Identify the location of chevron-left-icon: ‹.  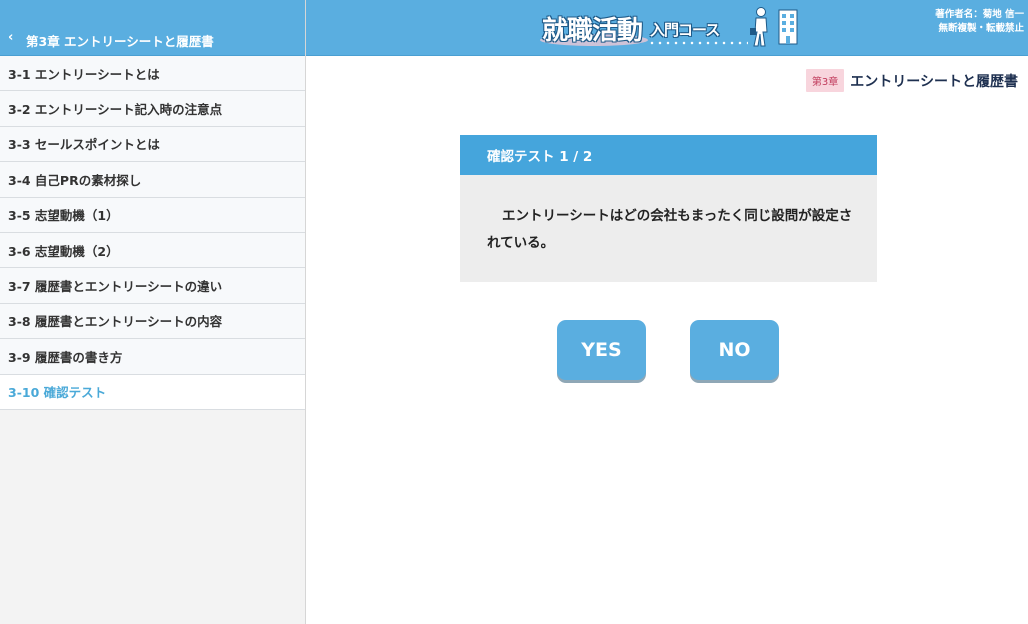
(10, 37).